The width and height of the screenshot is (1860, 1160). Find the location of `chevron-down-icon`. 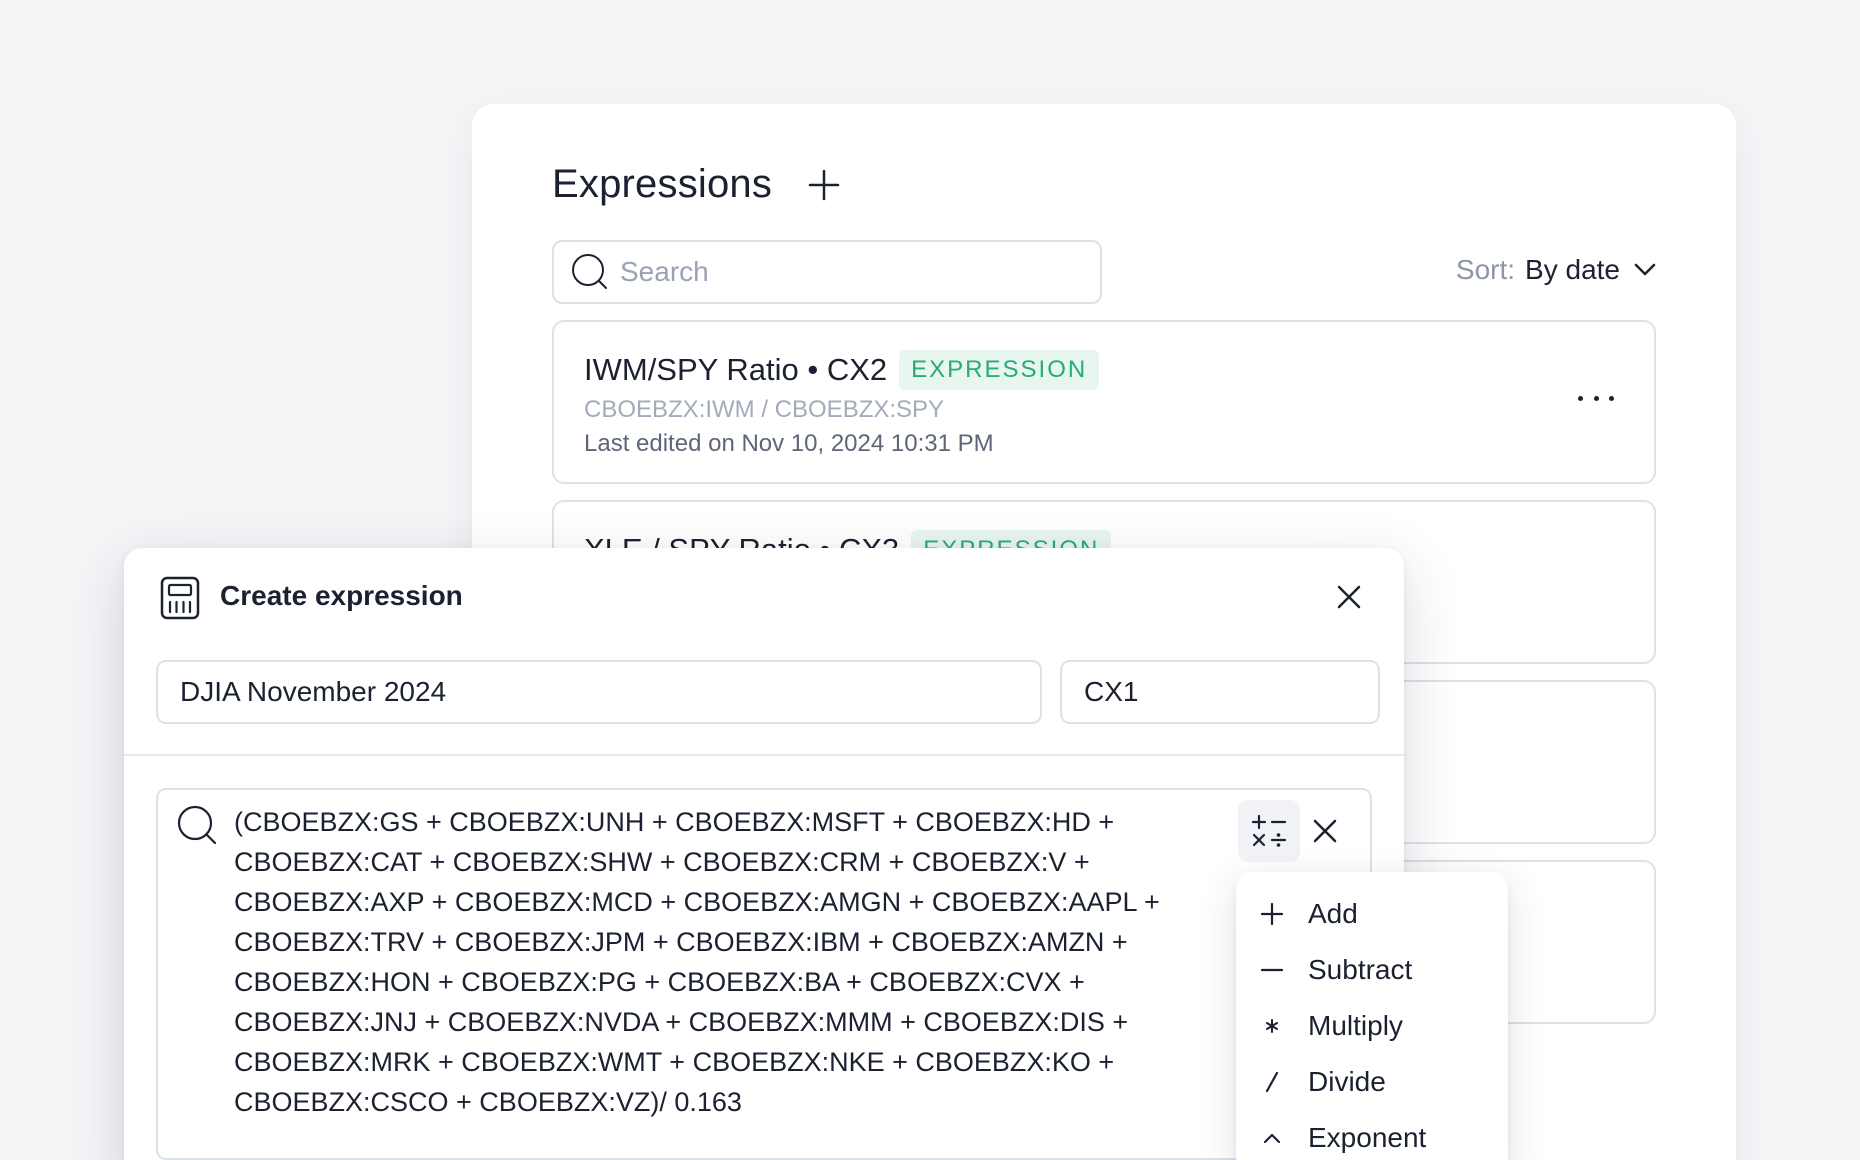

chevron-down-icon is located at coordinates (1645, 270).